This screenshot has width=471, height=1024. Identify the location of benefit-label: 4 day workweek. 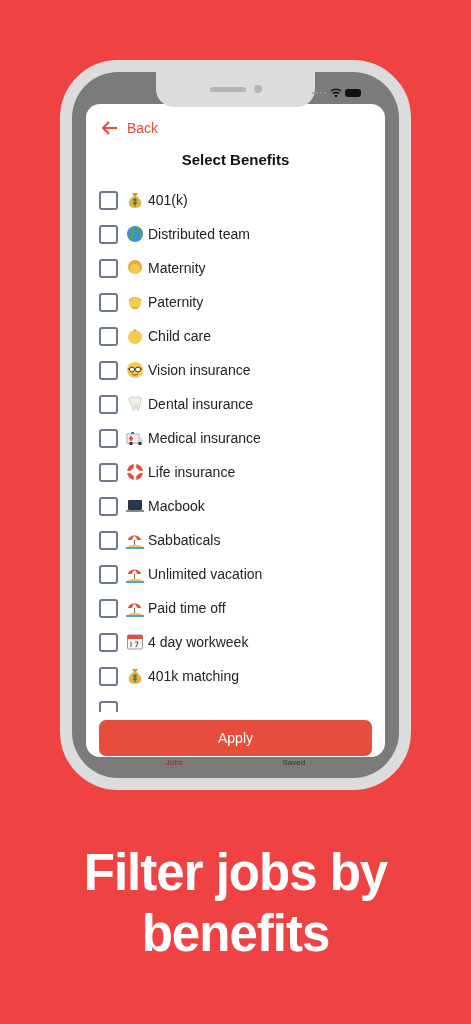
(198, 642).